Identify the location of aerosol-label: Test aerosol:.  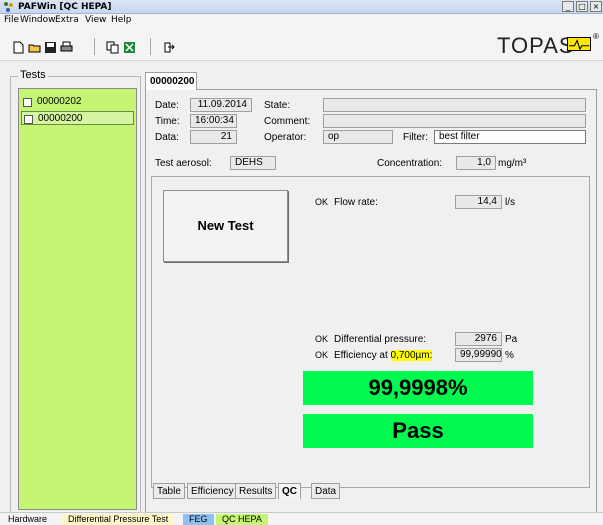
(183, 163).